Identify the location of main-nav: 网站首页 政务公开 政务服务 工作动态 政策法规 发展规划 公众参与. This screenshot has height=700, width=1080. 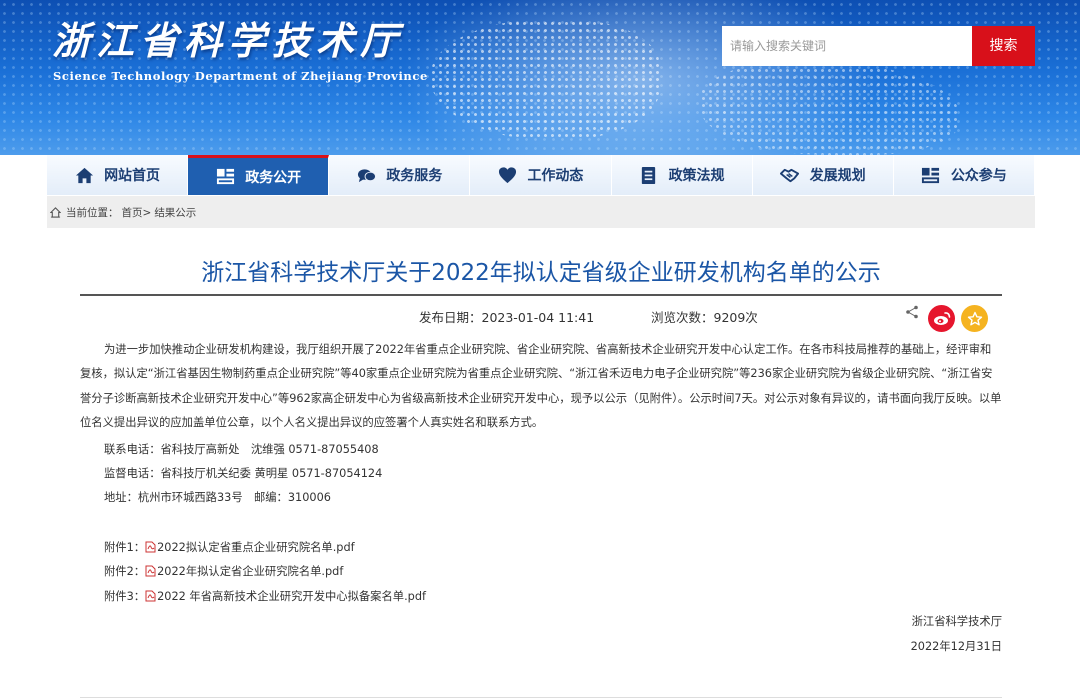
(541, 175).